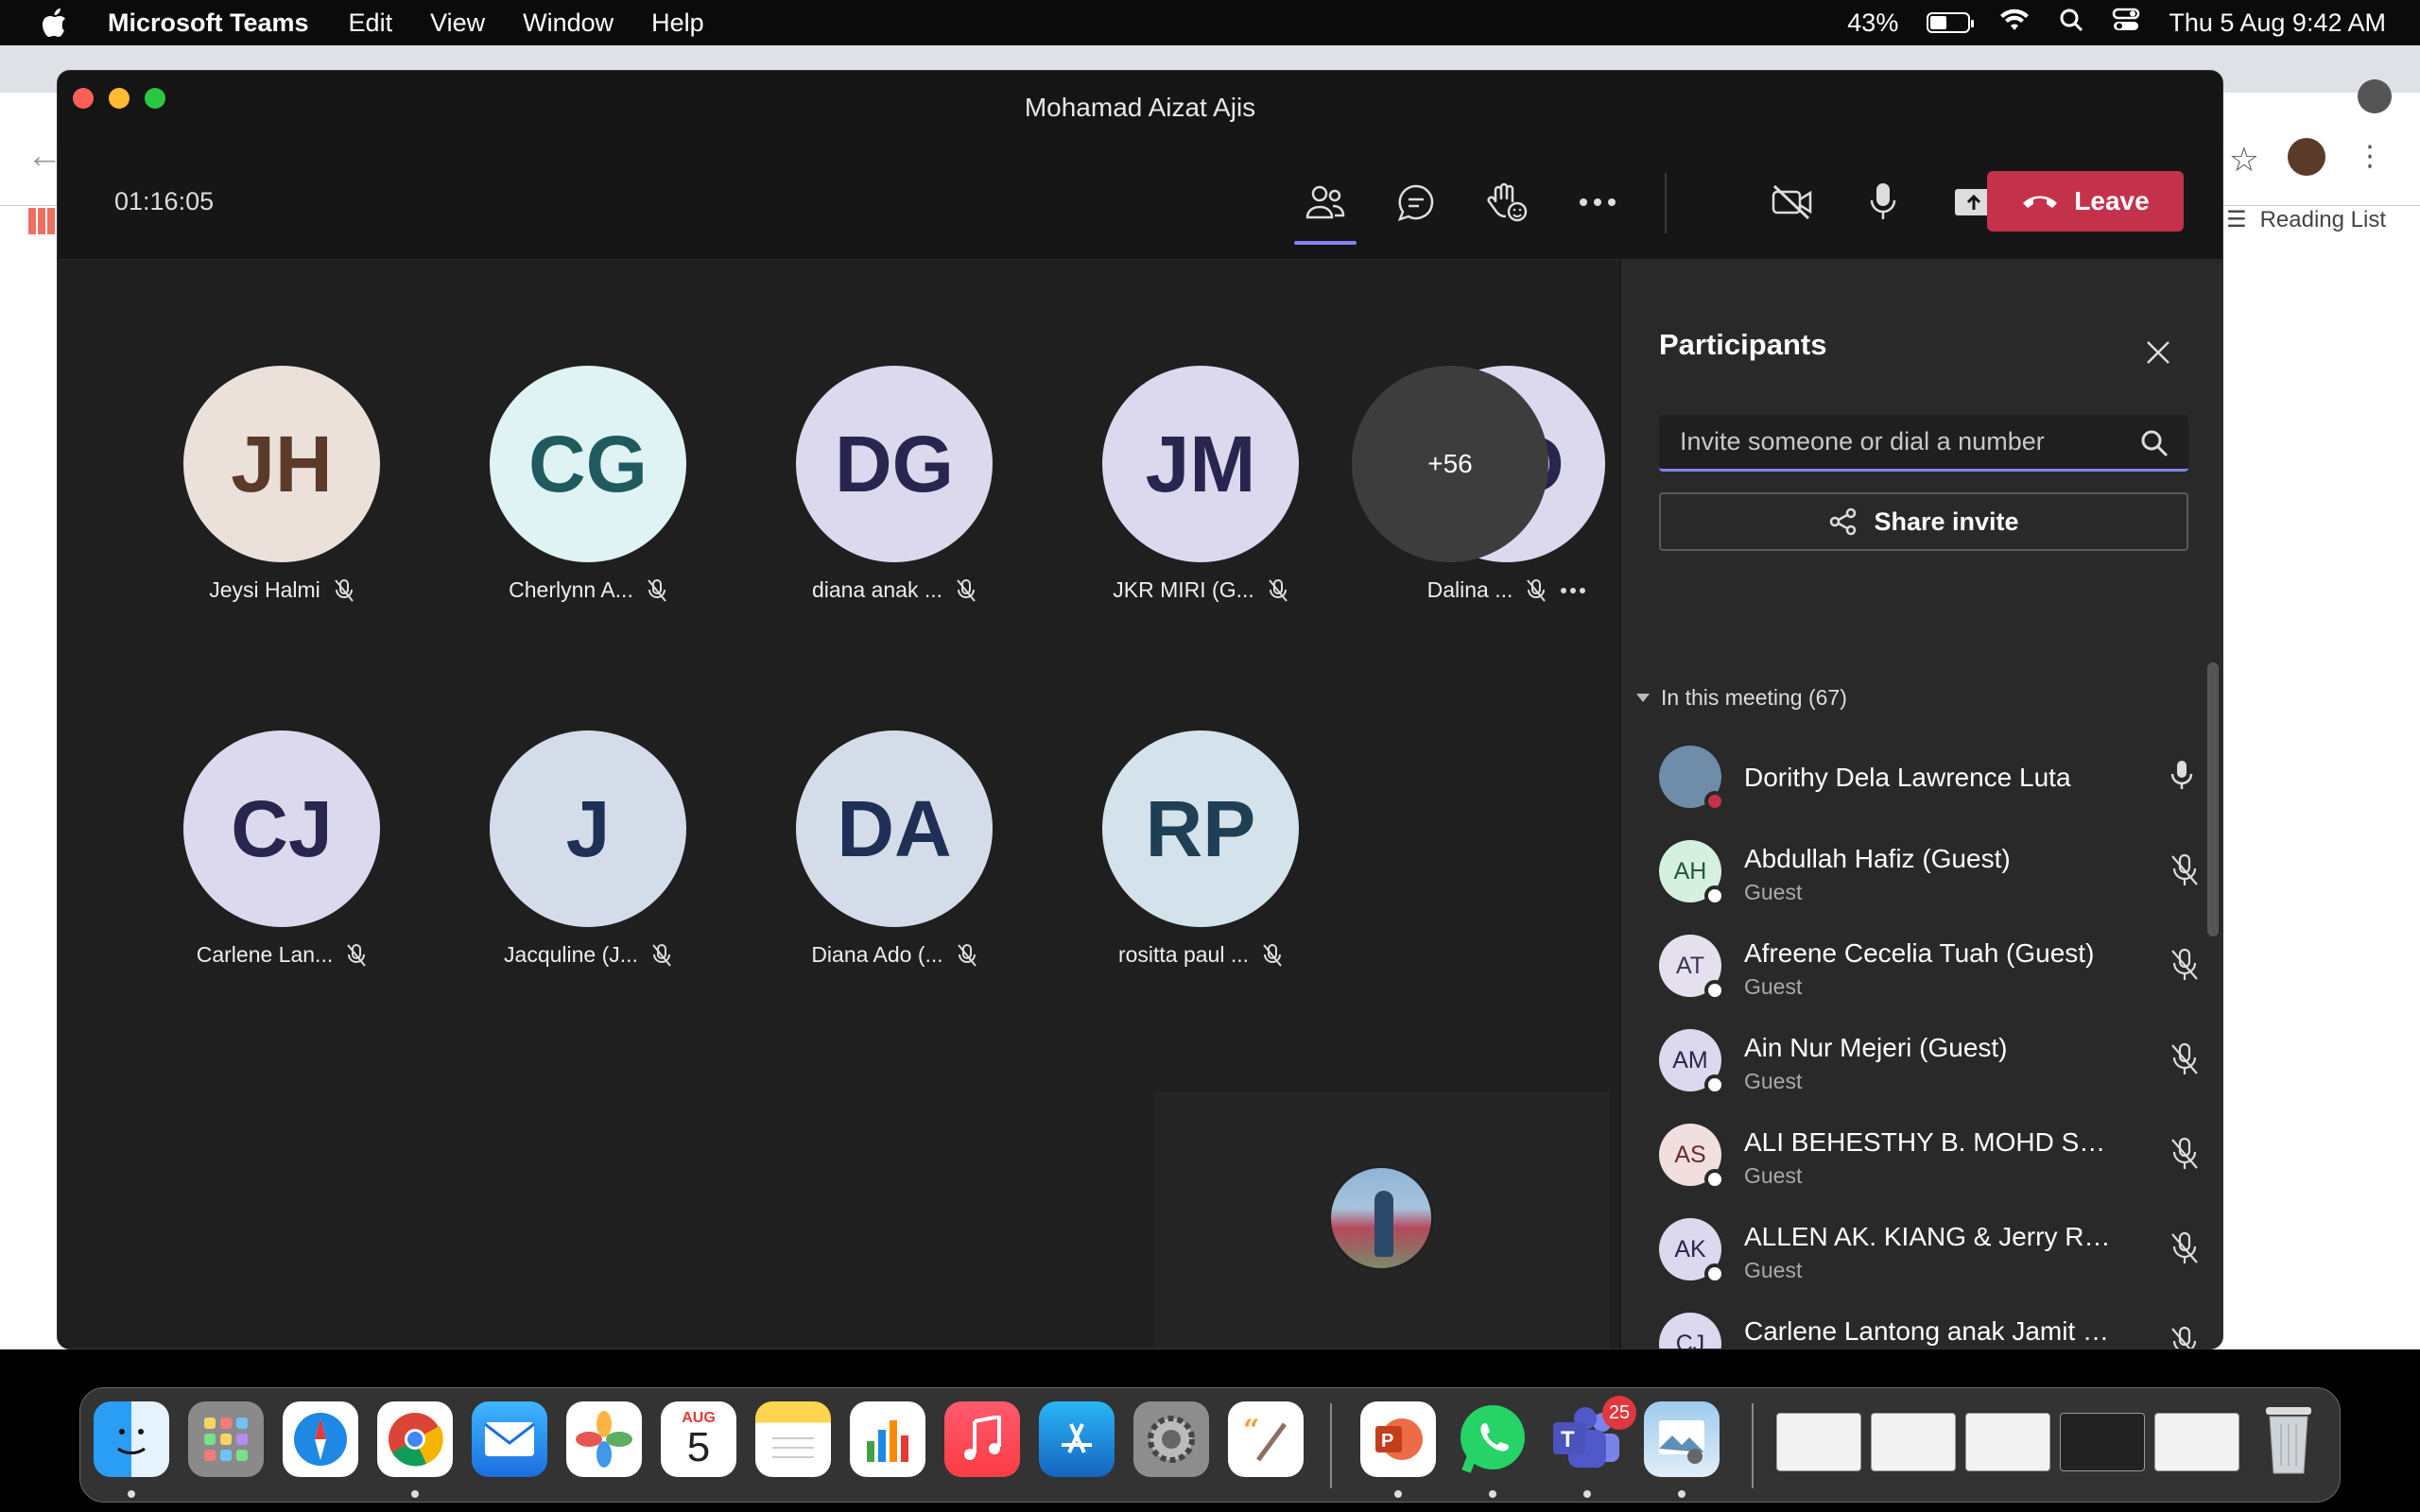 The image size is (2420, 1512). Describe the element at coordinates (209, 23) in the screenshot. I see `app-menu-name: Microsoft Teams` at that location.